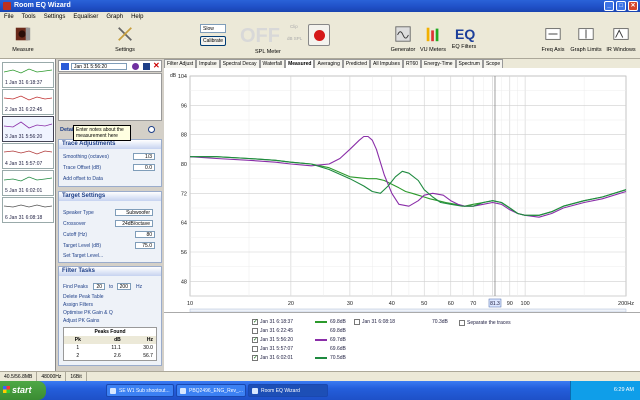 This screenshot has height=400, width=640. What do you see at coordinates (510, 304) in the screenshot?
I see `x-tick-label: 90` at bounding box center [510, 304].